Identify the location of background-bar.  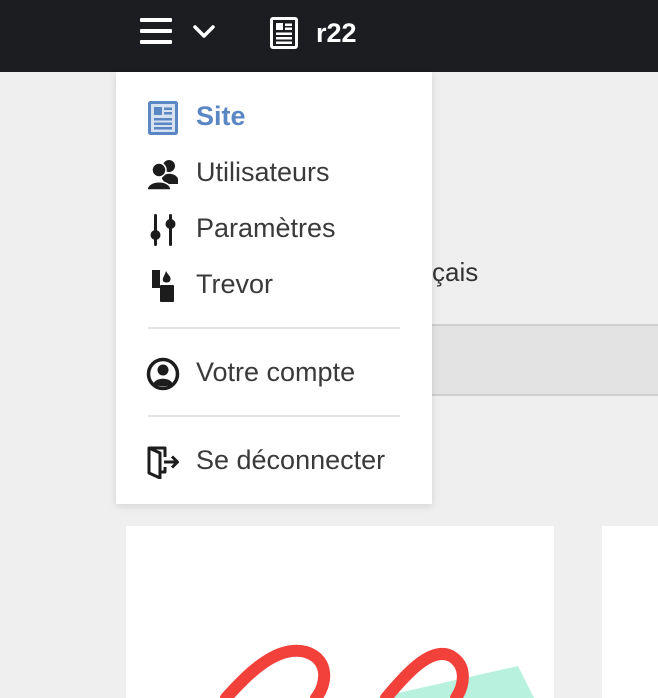
(545, 360).